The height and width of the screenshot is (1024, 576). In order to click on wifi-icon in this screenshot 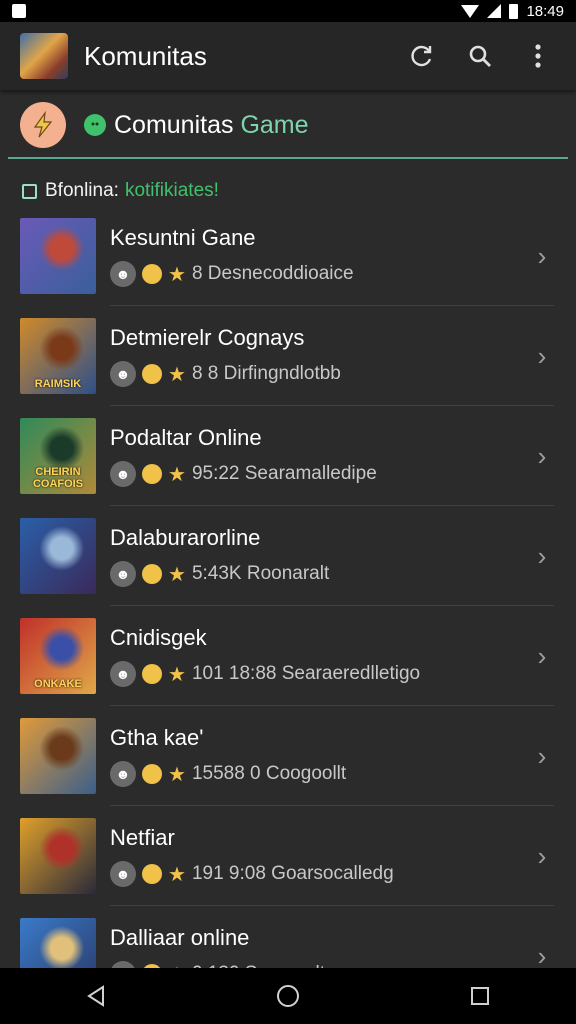, I will do `click(470, 11)`.